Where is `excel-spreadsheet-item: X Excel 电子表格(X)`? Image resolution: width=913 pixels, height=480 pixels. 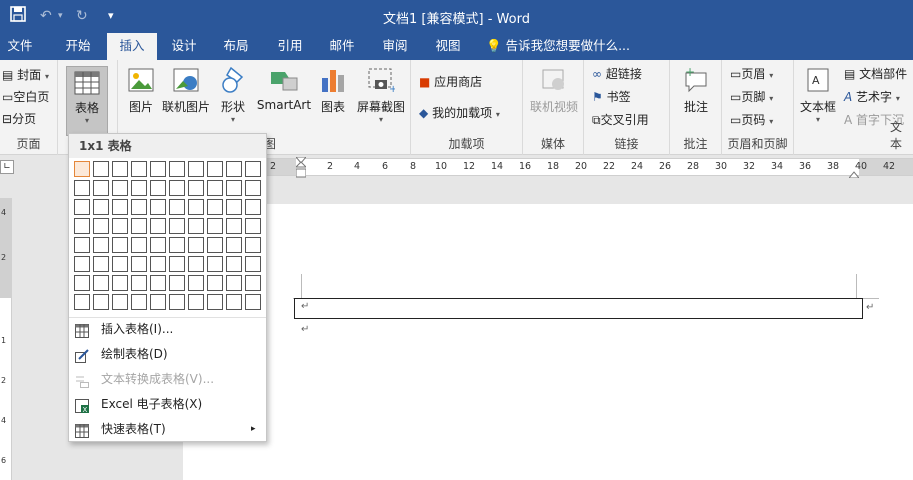 excel-spreadsheet-item: X Excel 电子表格(X) is located at coordinates (167, 404).